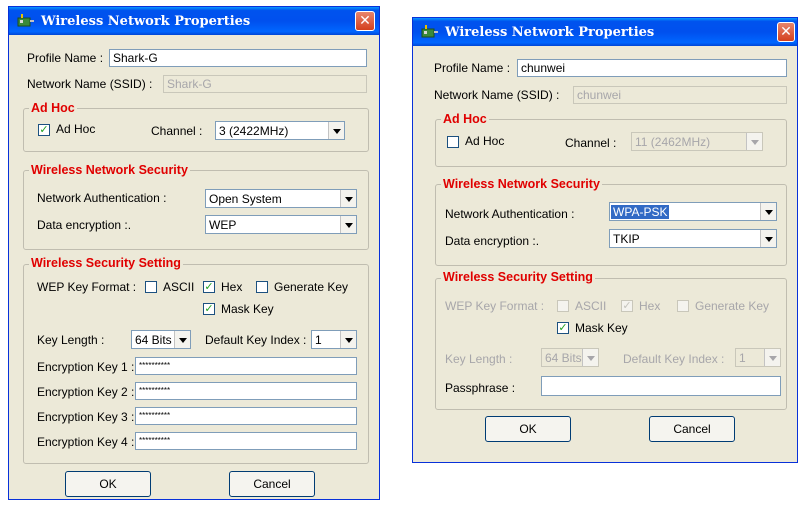 The image size is (802, 506). I want to click on encryption-key-3-label: Encryption Key 3 :, so click(86, 417).